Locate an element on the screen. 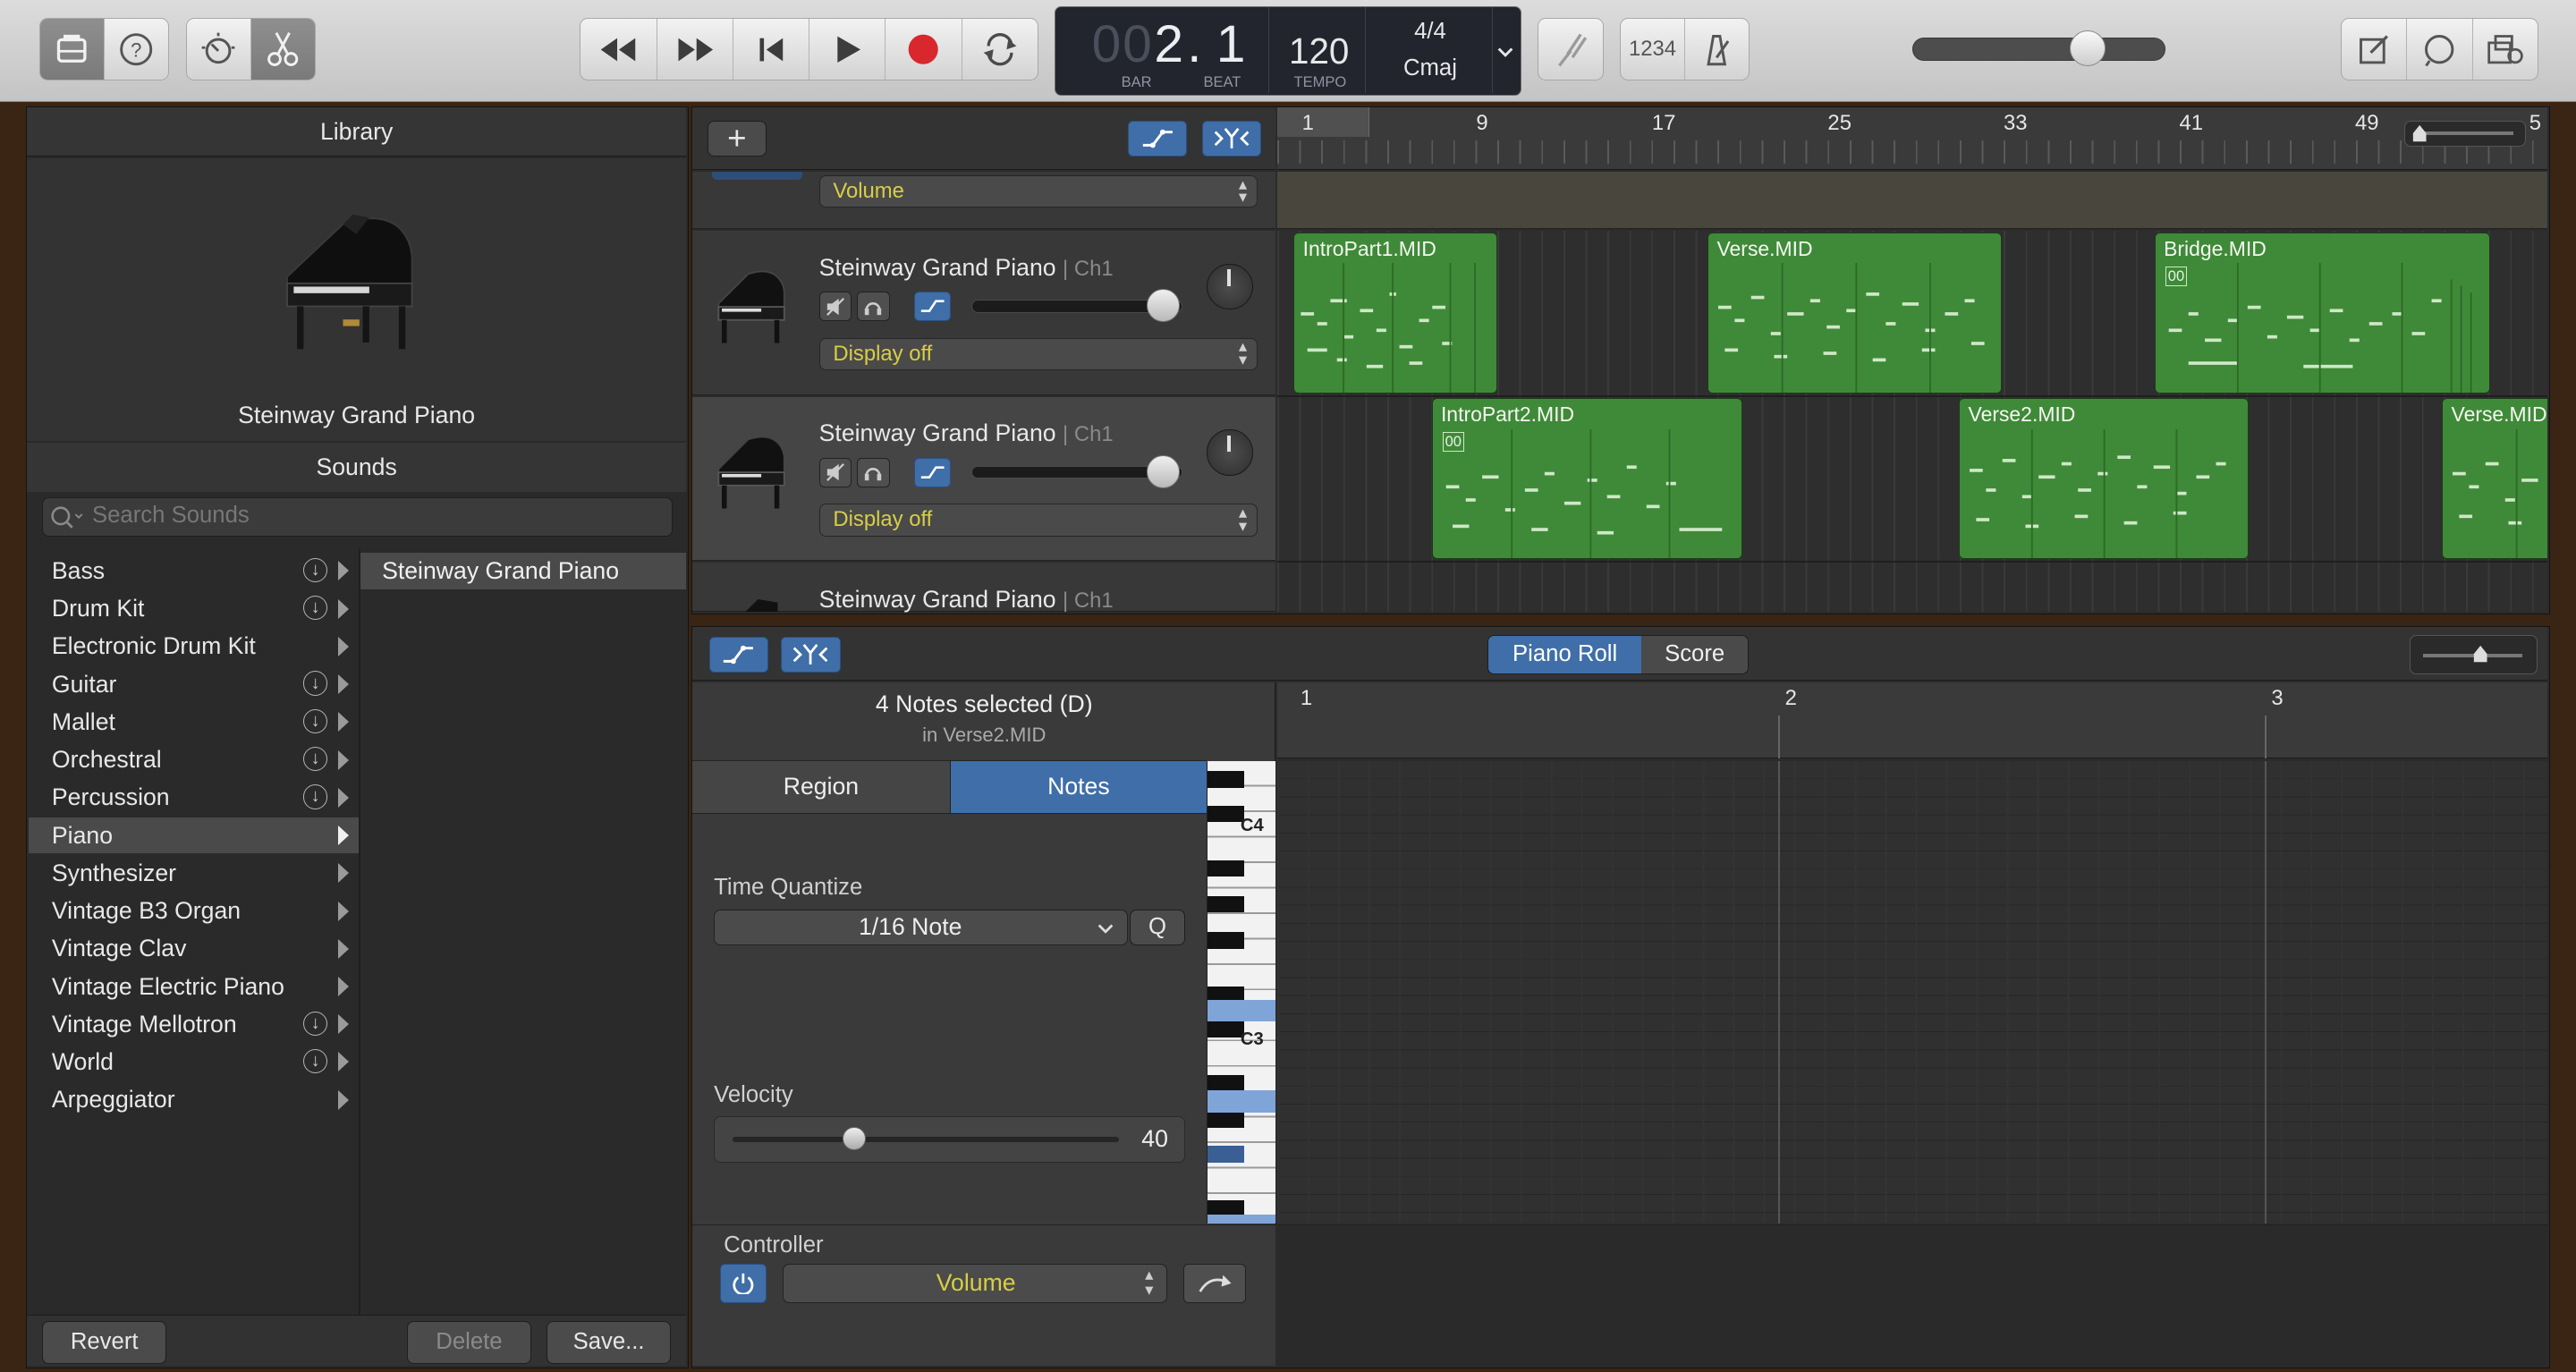  automation-lane is located at coordinates (1912, 201).